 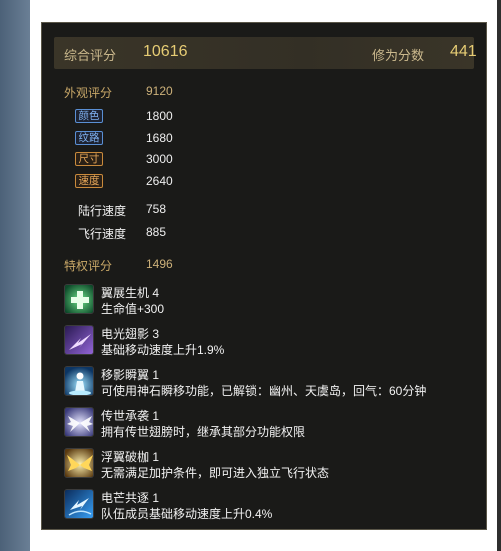 I want to click on privilege-score-value: 1496, so click(x=159, y=264).